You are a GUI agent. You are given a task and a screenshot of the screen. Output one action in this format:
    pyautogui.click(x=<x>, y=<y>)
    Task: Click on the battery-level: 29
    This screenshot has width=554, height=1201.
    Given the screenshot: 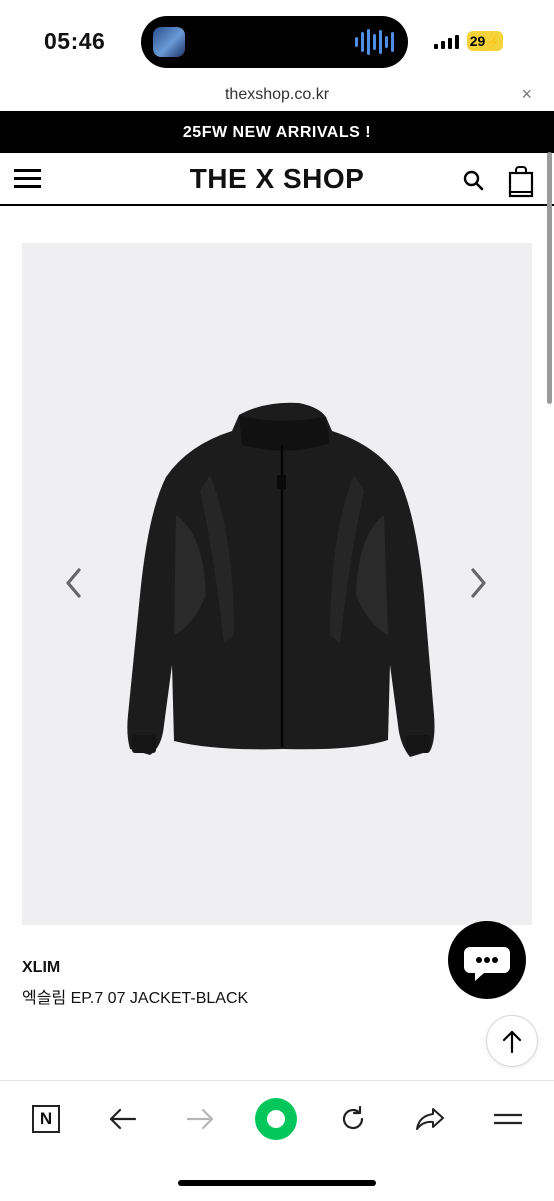 What is the action you would take?
    pyautogui.click(x=477, y=41)
    